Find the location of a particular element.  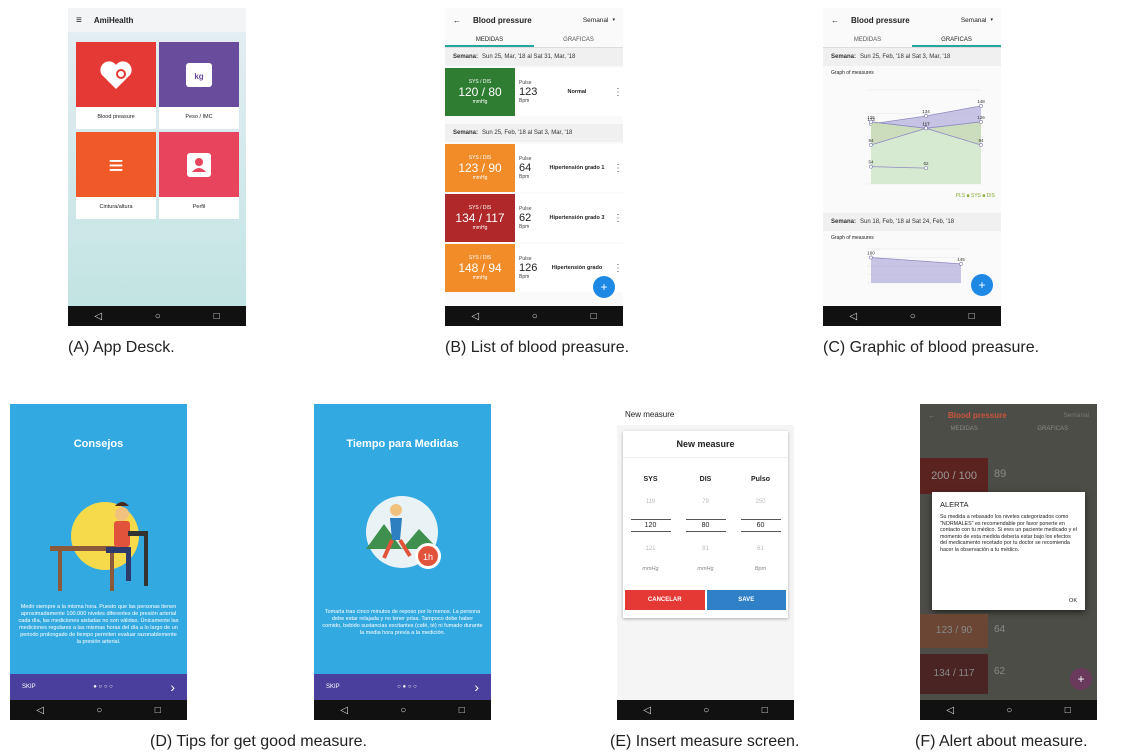

measure-record: SYS / DIS 120 / 80 mmHg Pulse 123 Bpm Normal ⋮ is located at coordinates (534, 92).